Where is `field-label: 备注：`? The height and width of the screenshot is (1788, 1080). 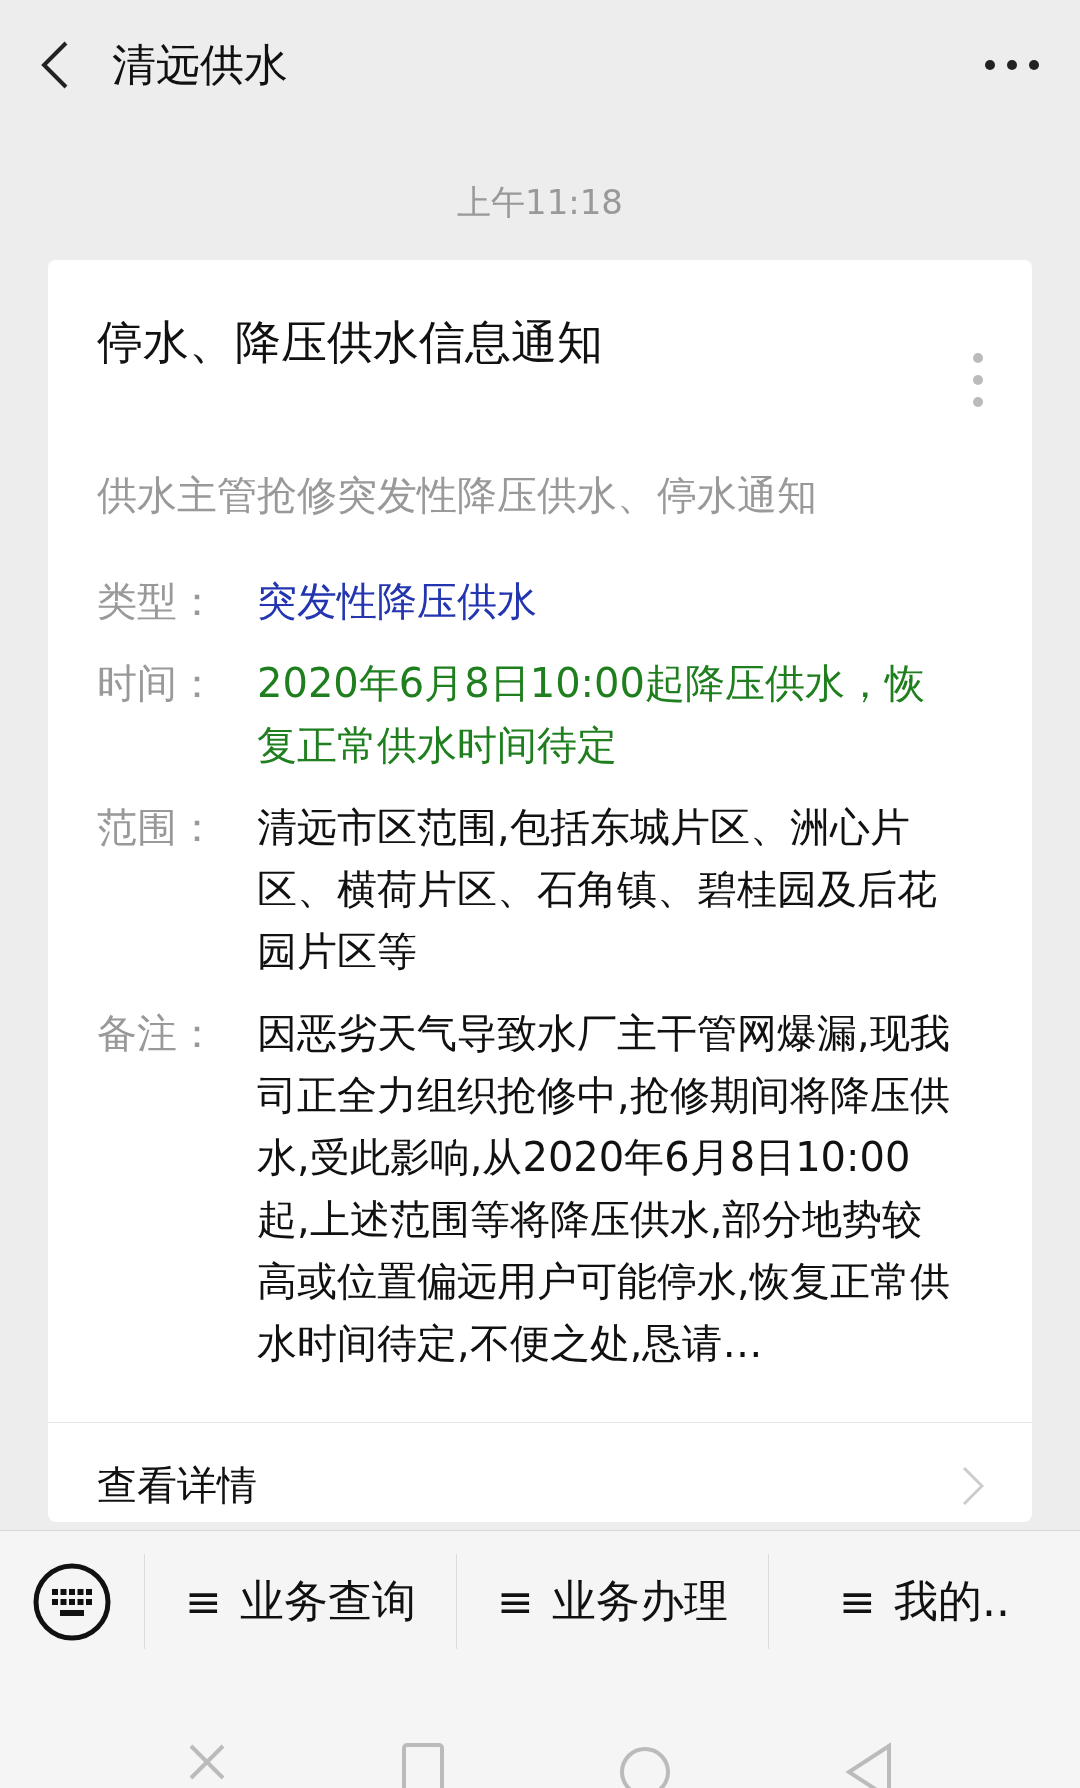
field-label: 备注： is located at coordinates (157, 1033).